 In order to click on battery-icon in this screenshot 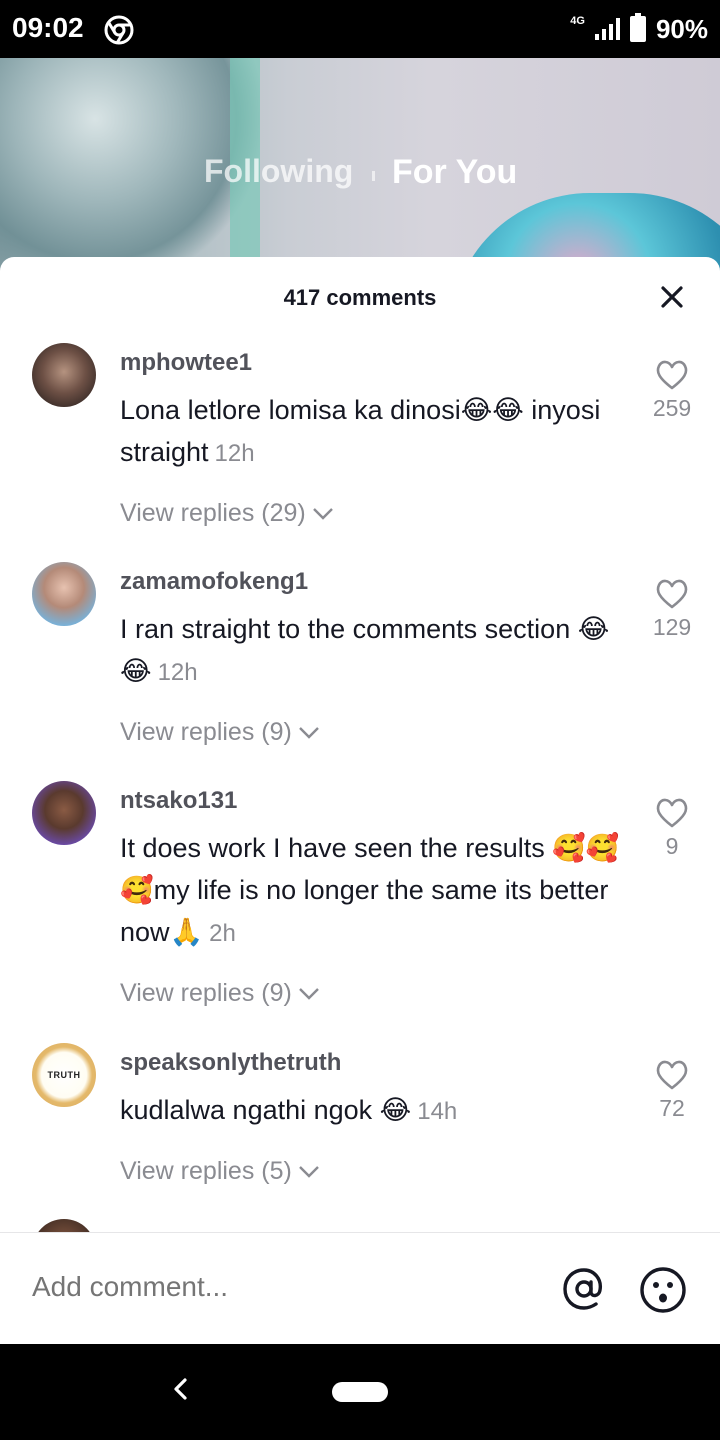, I will do `click(637, 27)`.